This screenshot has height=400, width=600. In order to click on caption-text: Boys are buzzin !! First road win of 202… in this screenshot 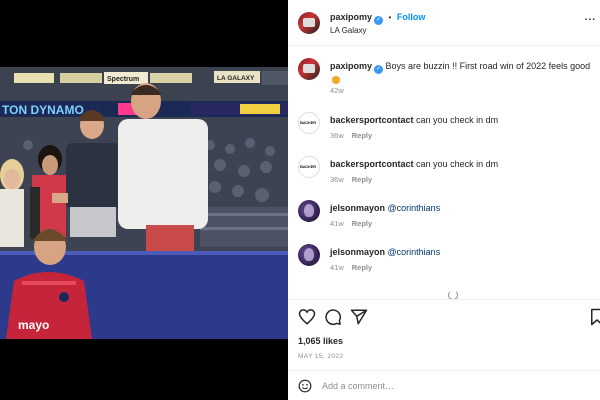, I will do `click(488, 66)`.